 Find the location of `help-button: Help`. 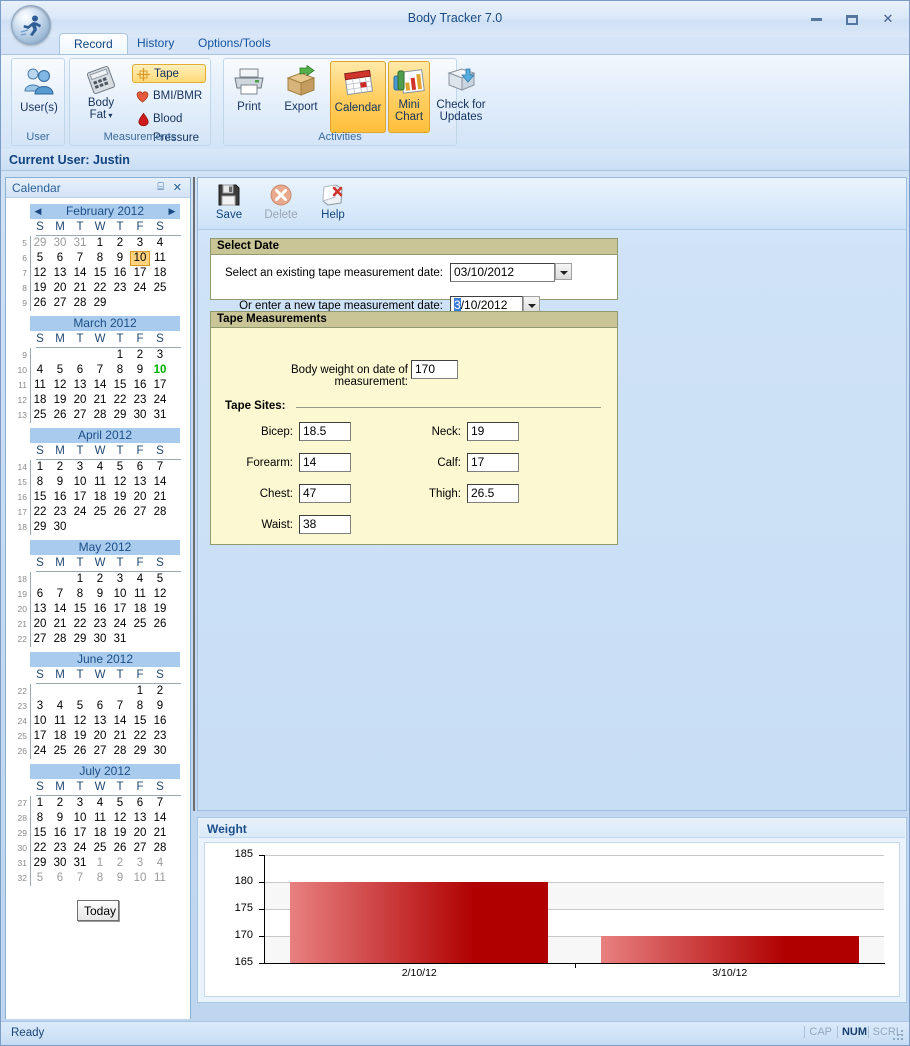

help-button: Help is located at coordinates (333, 201).